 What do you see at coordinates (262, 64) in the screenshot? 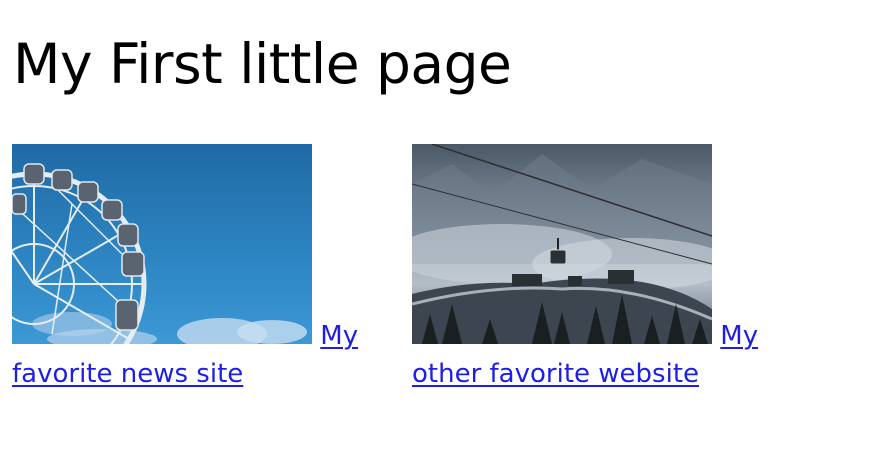
I see `page-title: My First little page` at bounding box center [262, 64].